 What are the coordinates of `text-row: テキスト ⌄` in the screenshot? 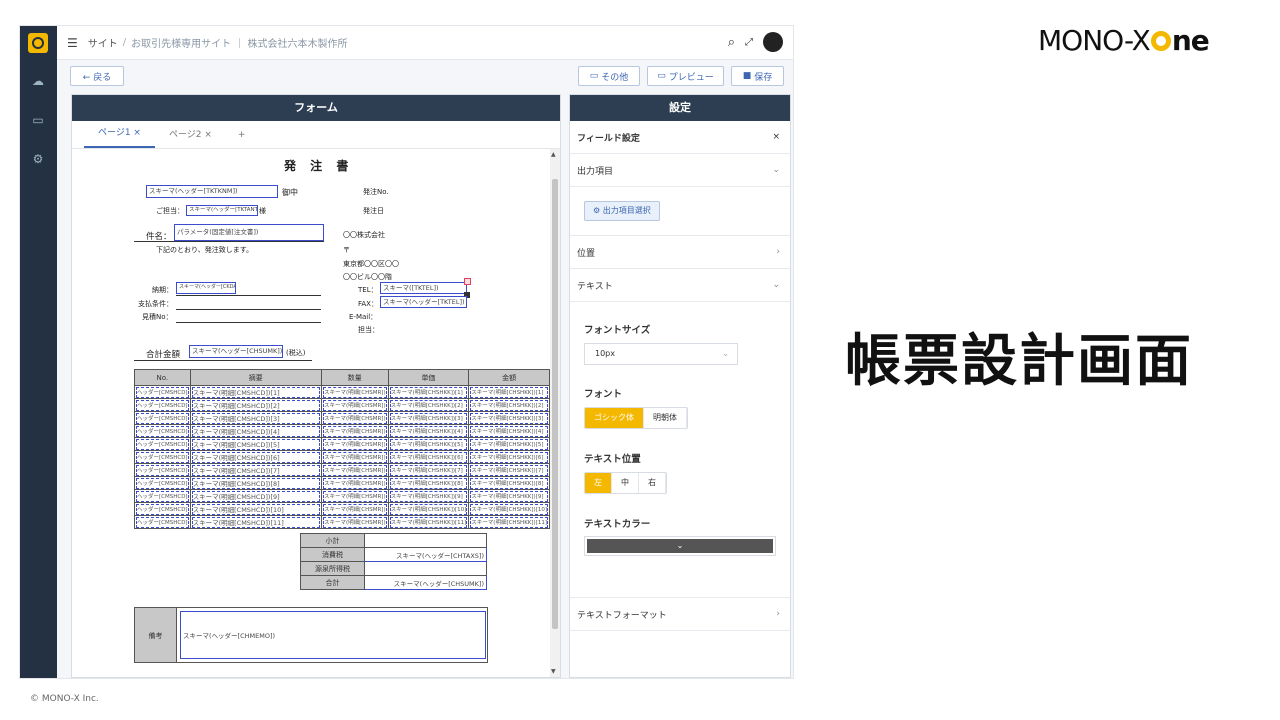 It's located at (680, 285).